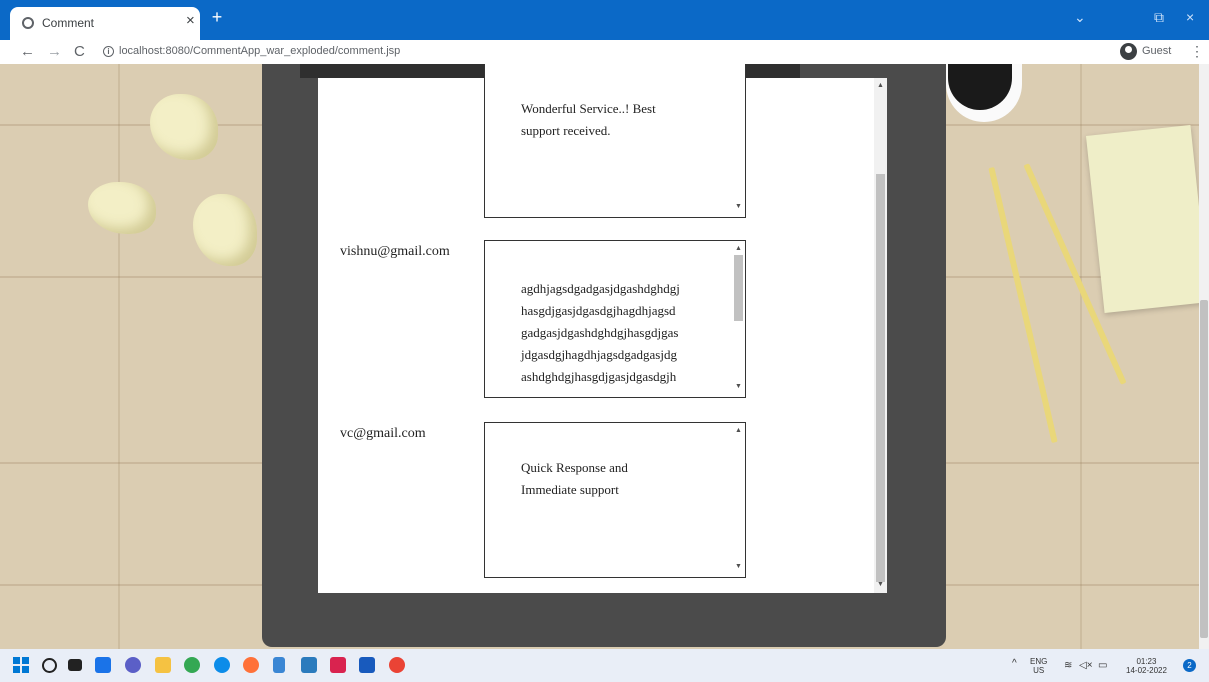  I want to click on window-close-icon: ×, so click(1190, 17).